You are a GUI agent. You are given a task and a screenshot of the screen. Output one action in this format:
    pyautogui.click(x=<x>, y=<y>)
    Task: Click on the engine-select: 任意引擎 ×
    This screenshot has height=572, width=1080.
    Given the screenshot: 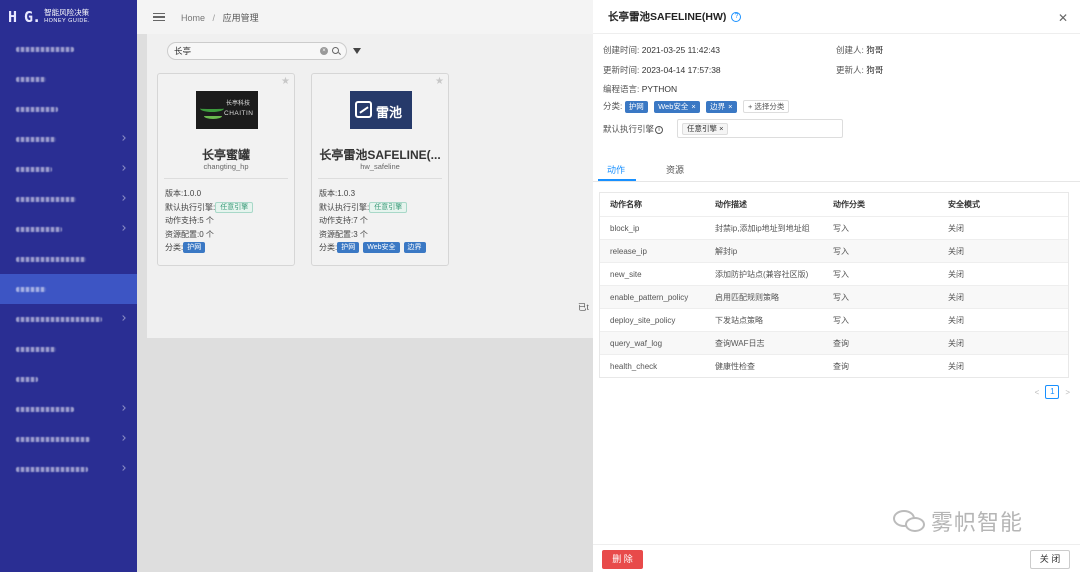 What is the action you would take?
    pyautogui.click(x=760, y=128)
    